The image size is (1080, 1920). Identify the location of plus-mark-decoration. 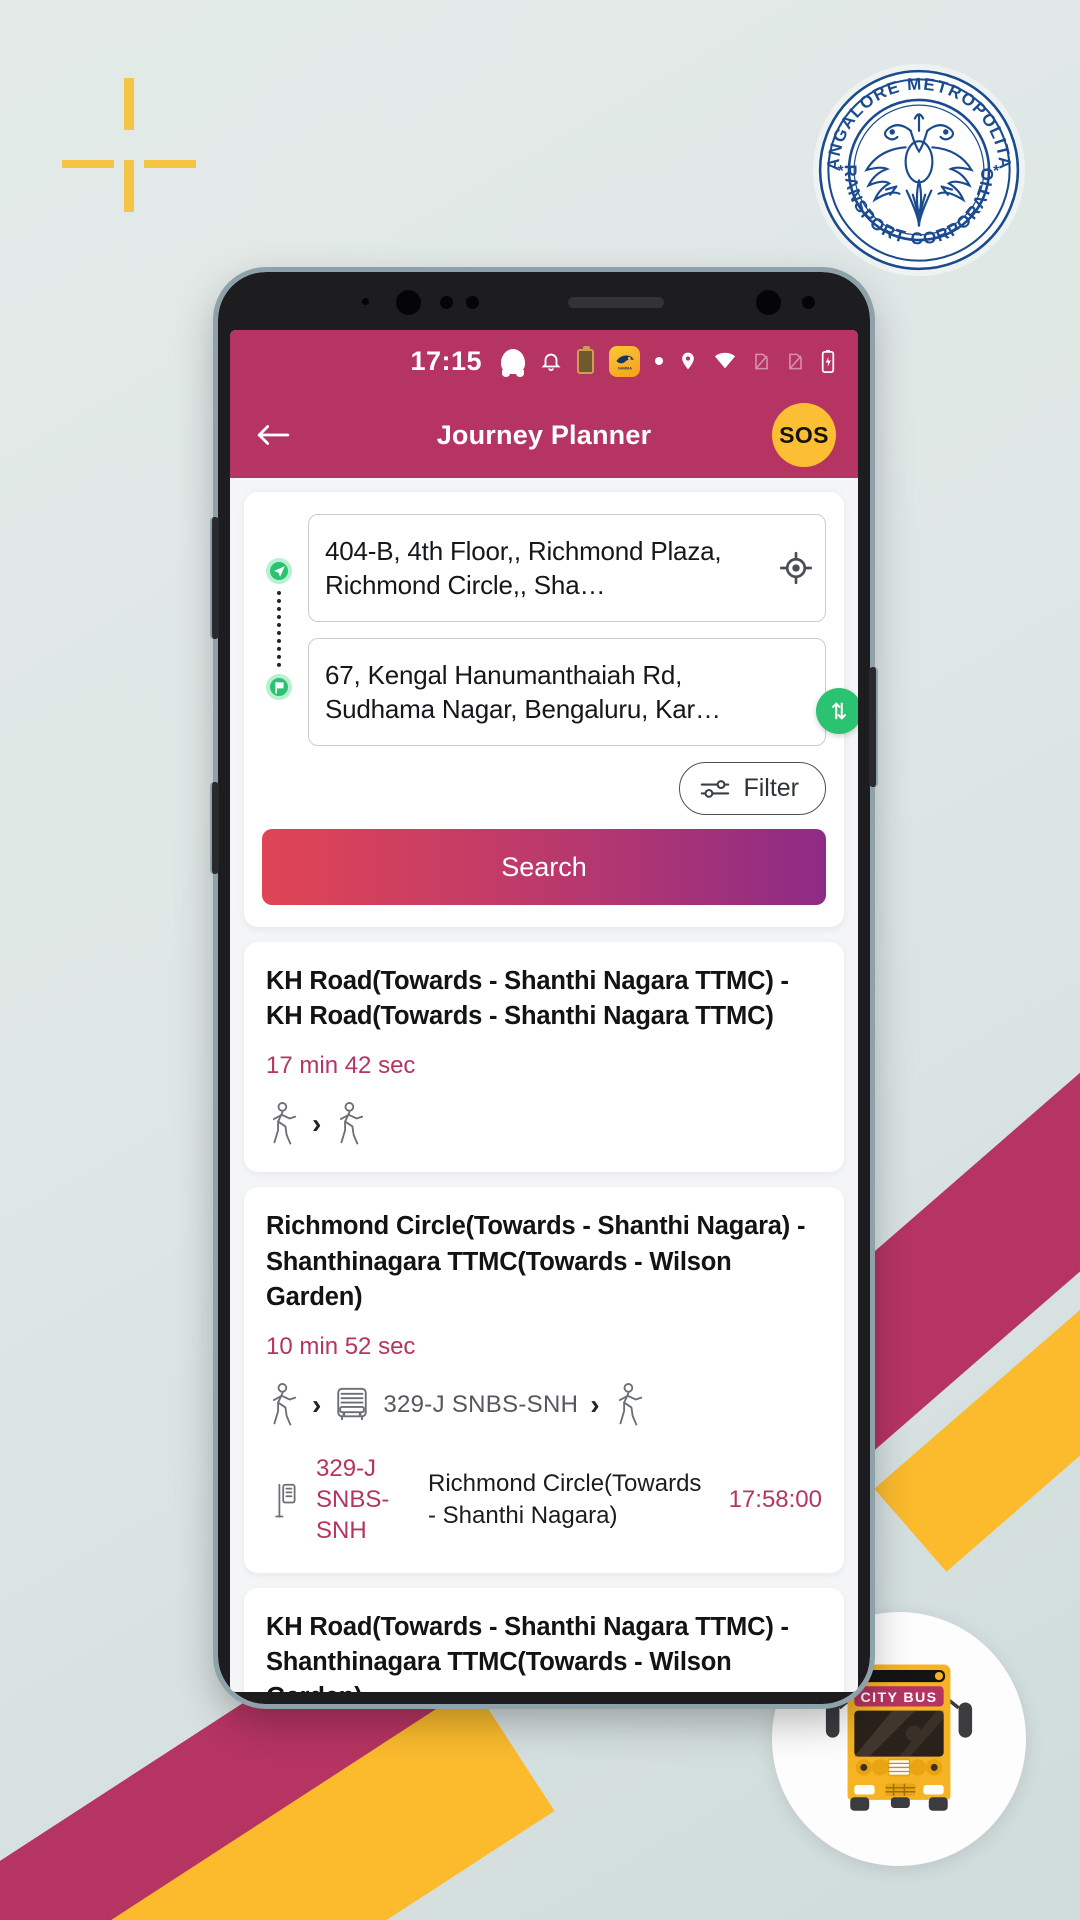
(129, 145).